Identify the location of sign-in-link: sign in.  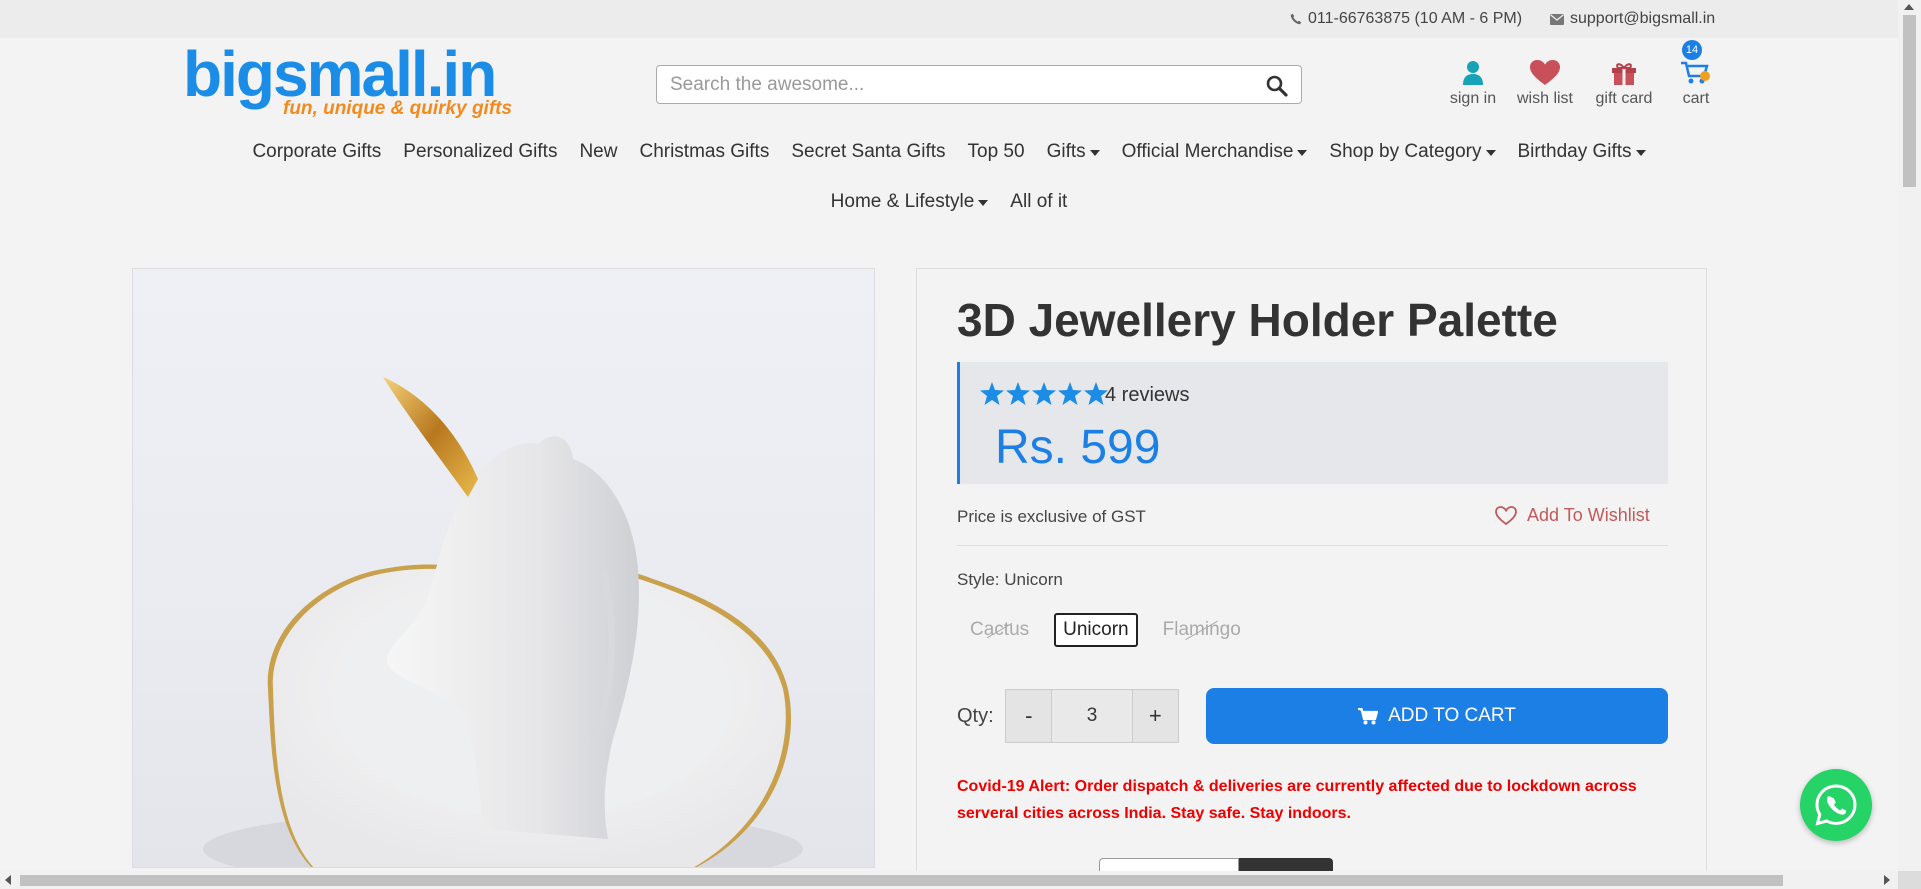
(1473, 82).